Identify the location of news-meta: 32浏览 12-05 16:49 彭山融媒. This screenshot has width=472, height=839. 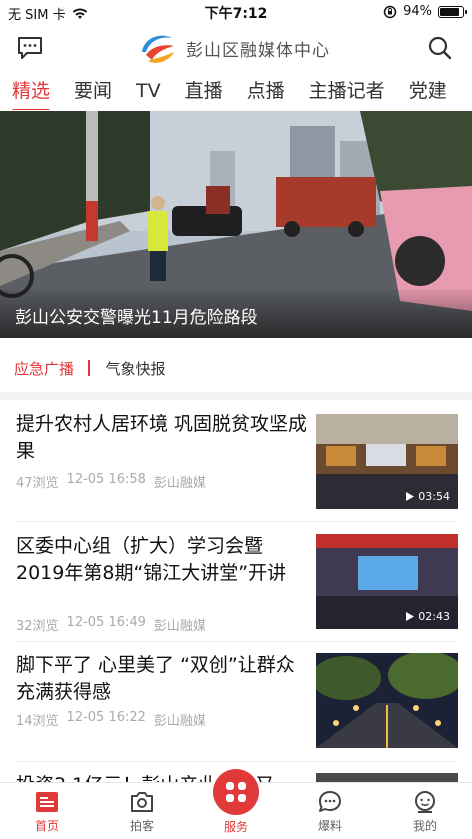
(111, 624).